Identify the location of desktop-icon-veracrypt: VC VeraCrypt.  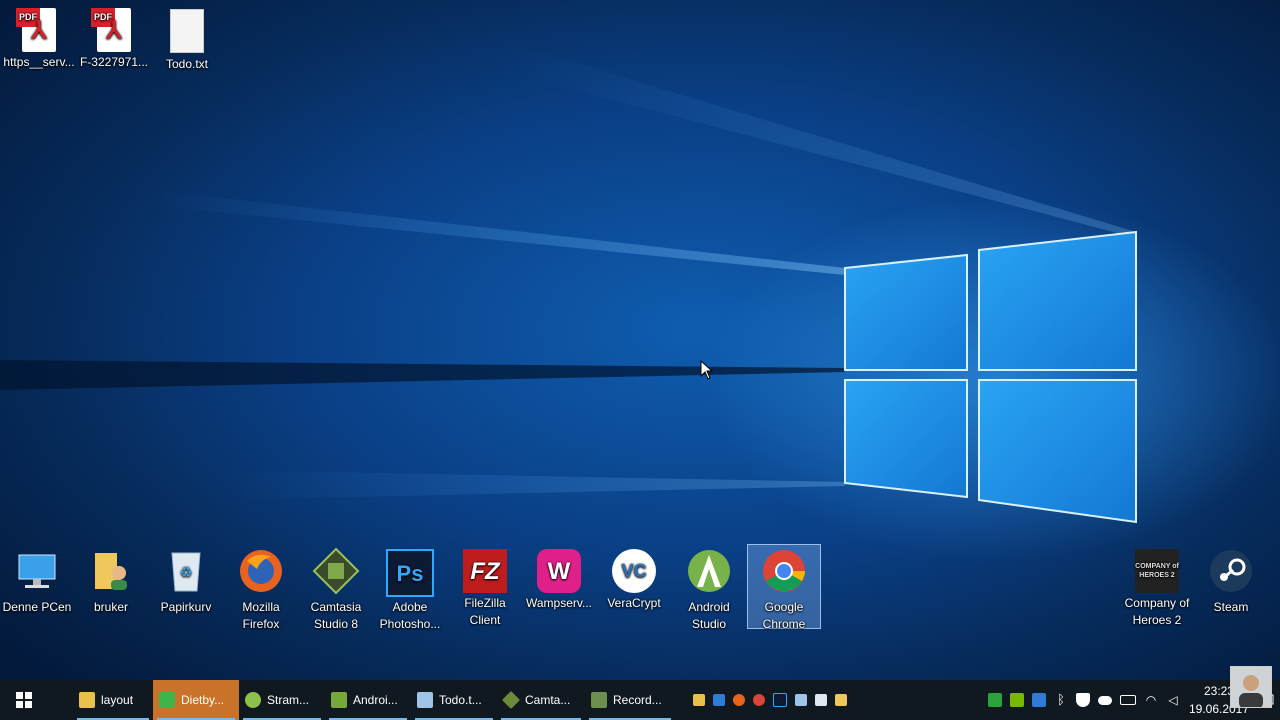
(634, 578).